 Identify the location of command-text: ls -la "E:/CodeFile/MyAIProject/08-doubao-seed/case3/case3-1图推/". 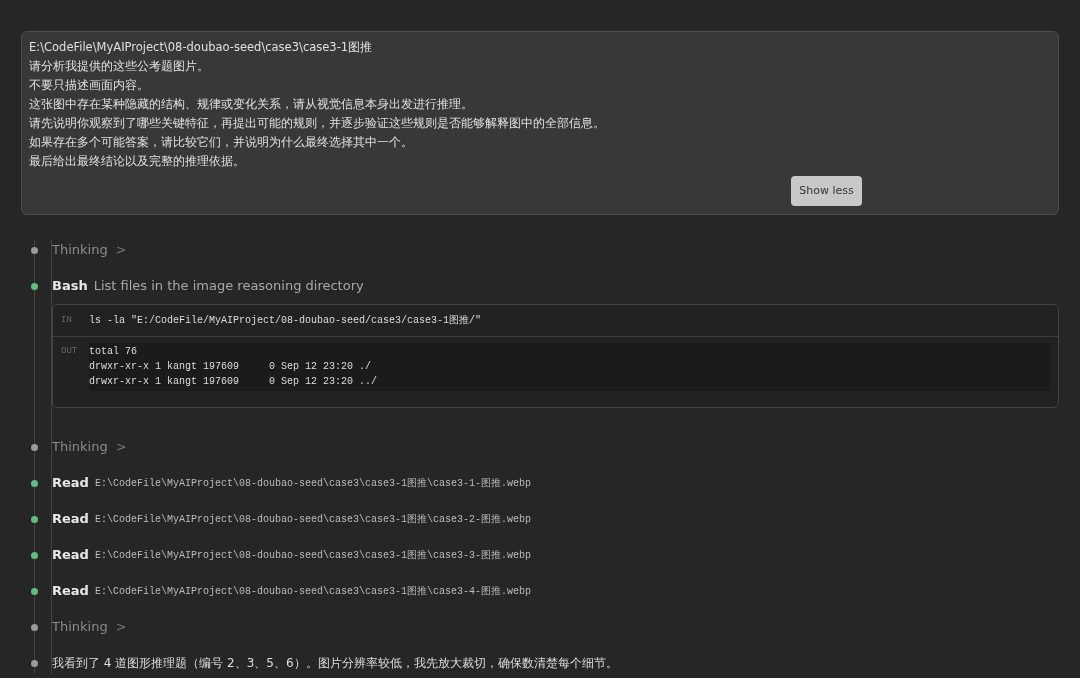
(285, 321).